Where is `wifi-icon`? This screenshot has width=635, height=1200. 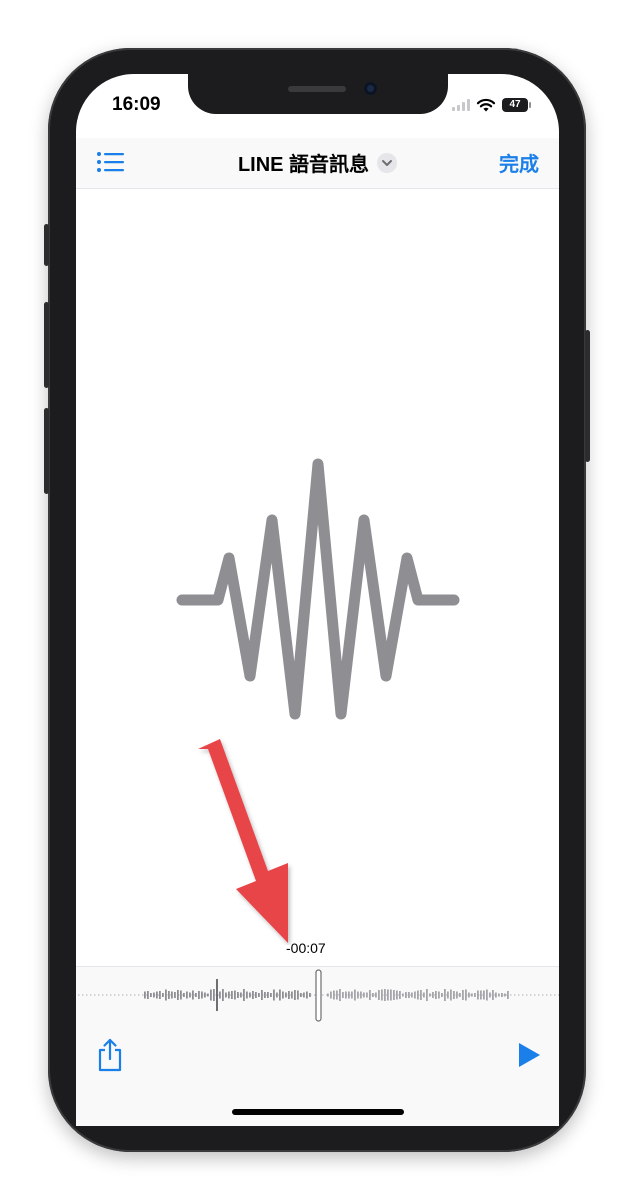 wifi-icon is located at coordinates (486, 104).